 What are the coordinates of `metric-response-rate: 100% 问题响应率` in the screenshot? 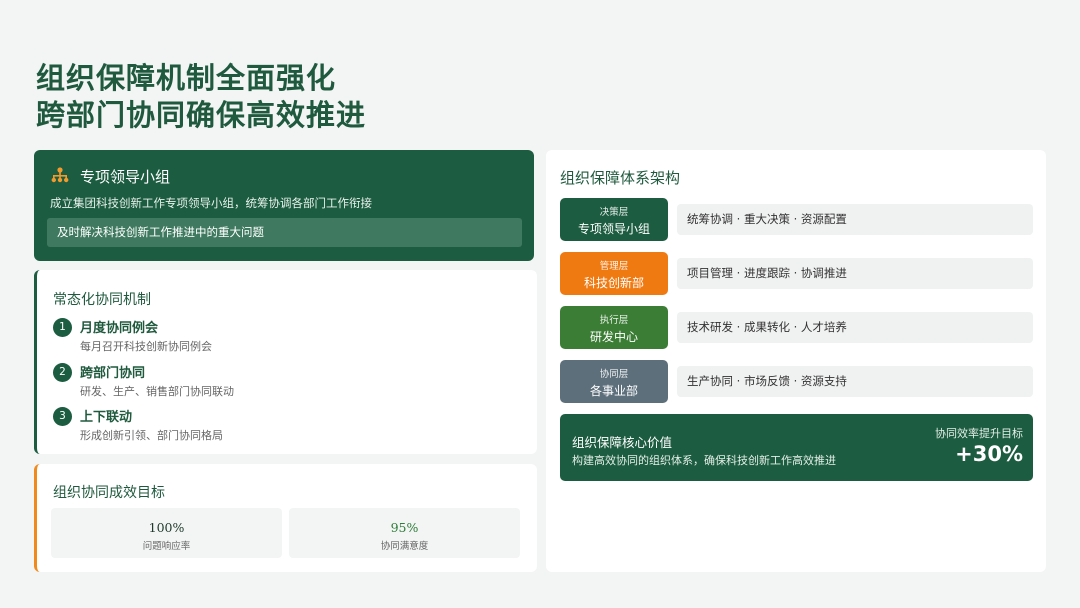 It's located at (166, 533).